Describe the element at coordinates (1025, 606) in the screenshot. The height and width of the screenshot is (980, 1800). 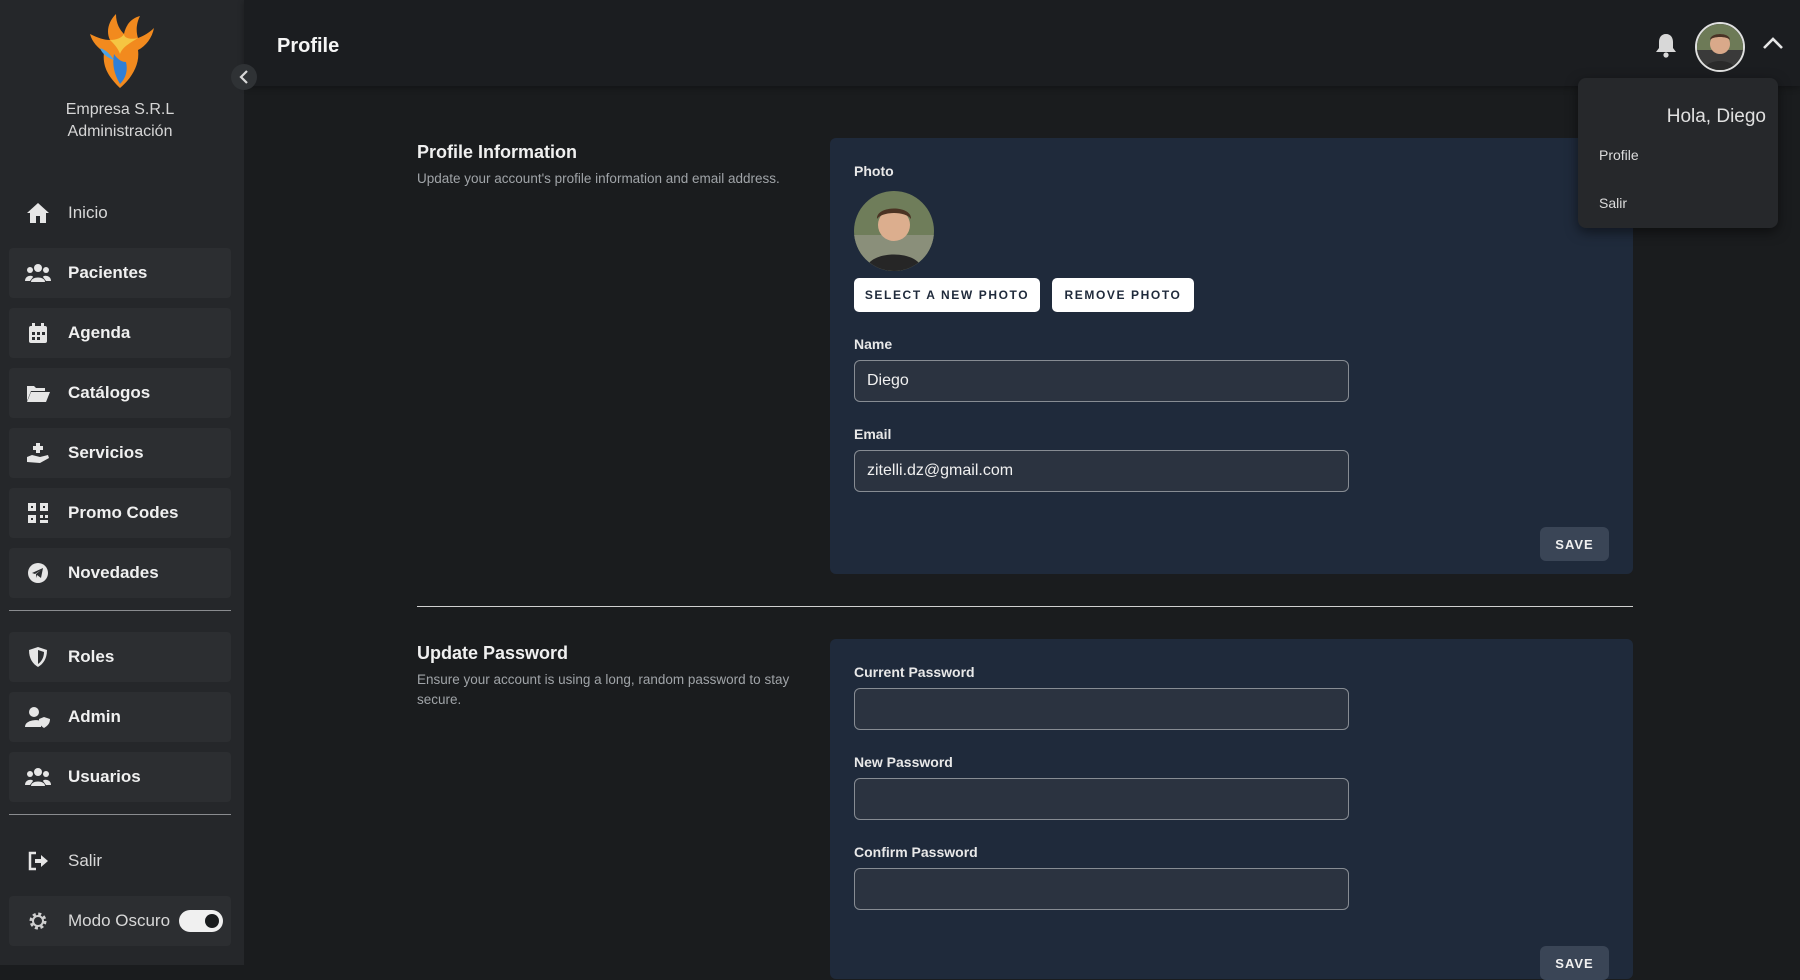
I see `section-divider` at that location.